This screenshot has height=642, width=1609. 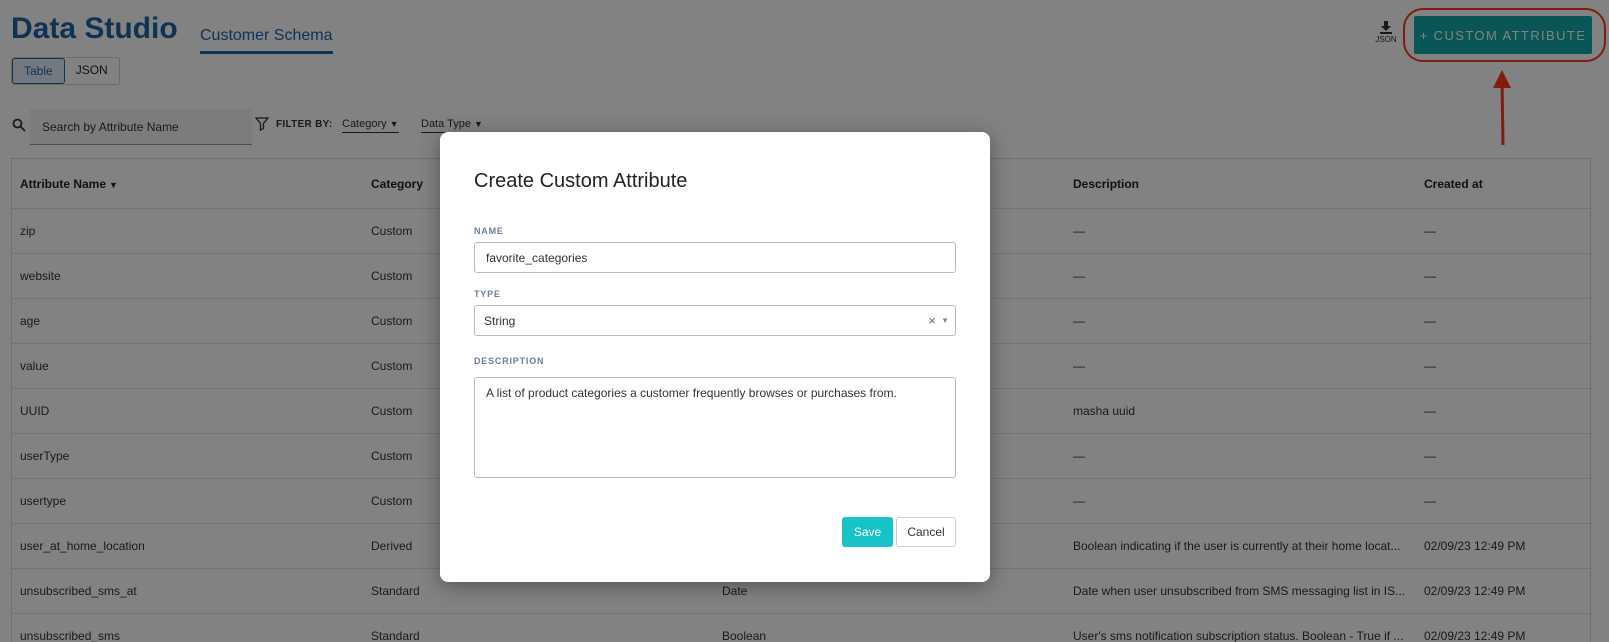 What do you see at coordinates (945, 320) in the screenshot?
I see `chevron-down-icon: ▼` at bounding box center [945, 320].